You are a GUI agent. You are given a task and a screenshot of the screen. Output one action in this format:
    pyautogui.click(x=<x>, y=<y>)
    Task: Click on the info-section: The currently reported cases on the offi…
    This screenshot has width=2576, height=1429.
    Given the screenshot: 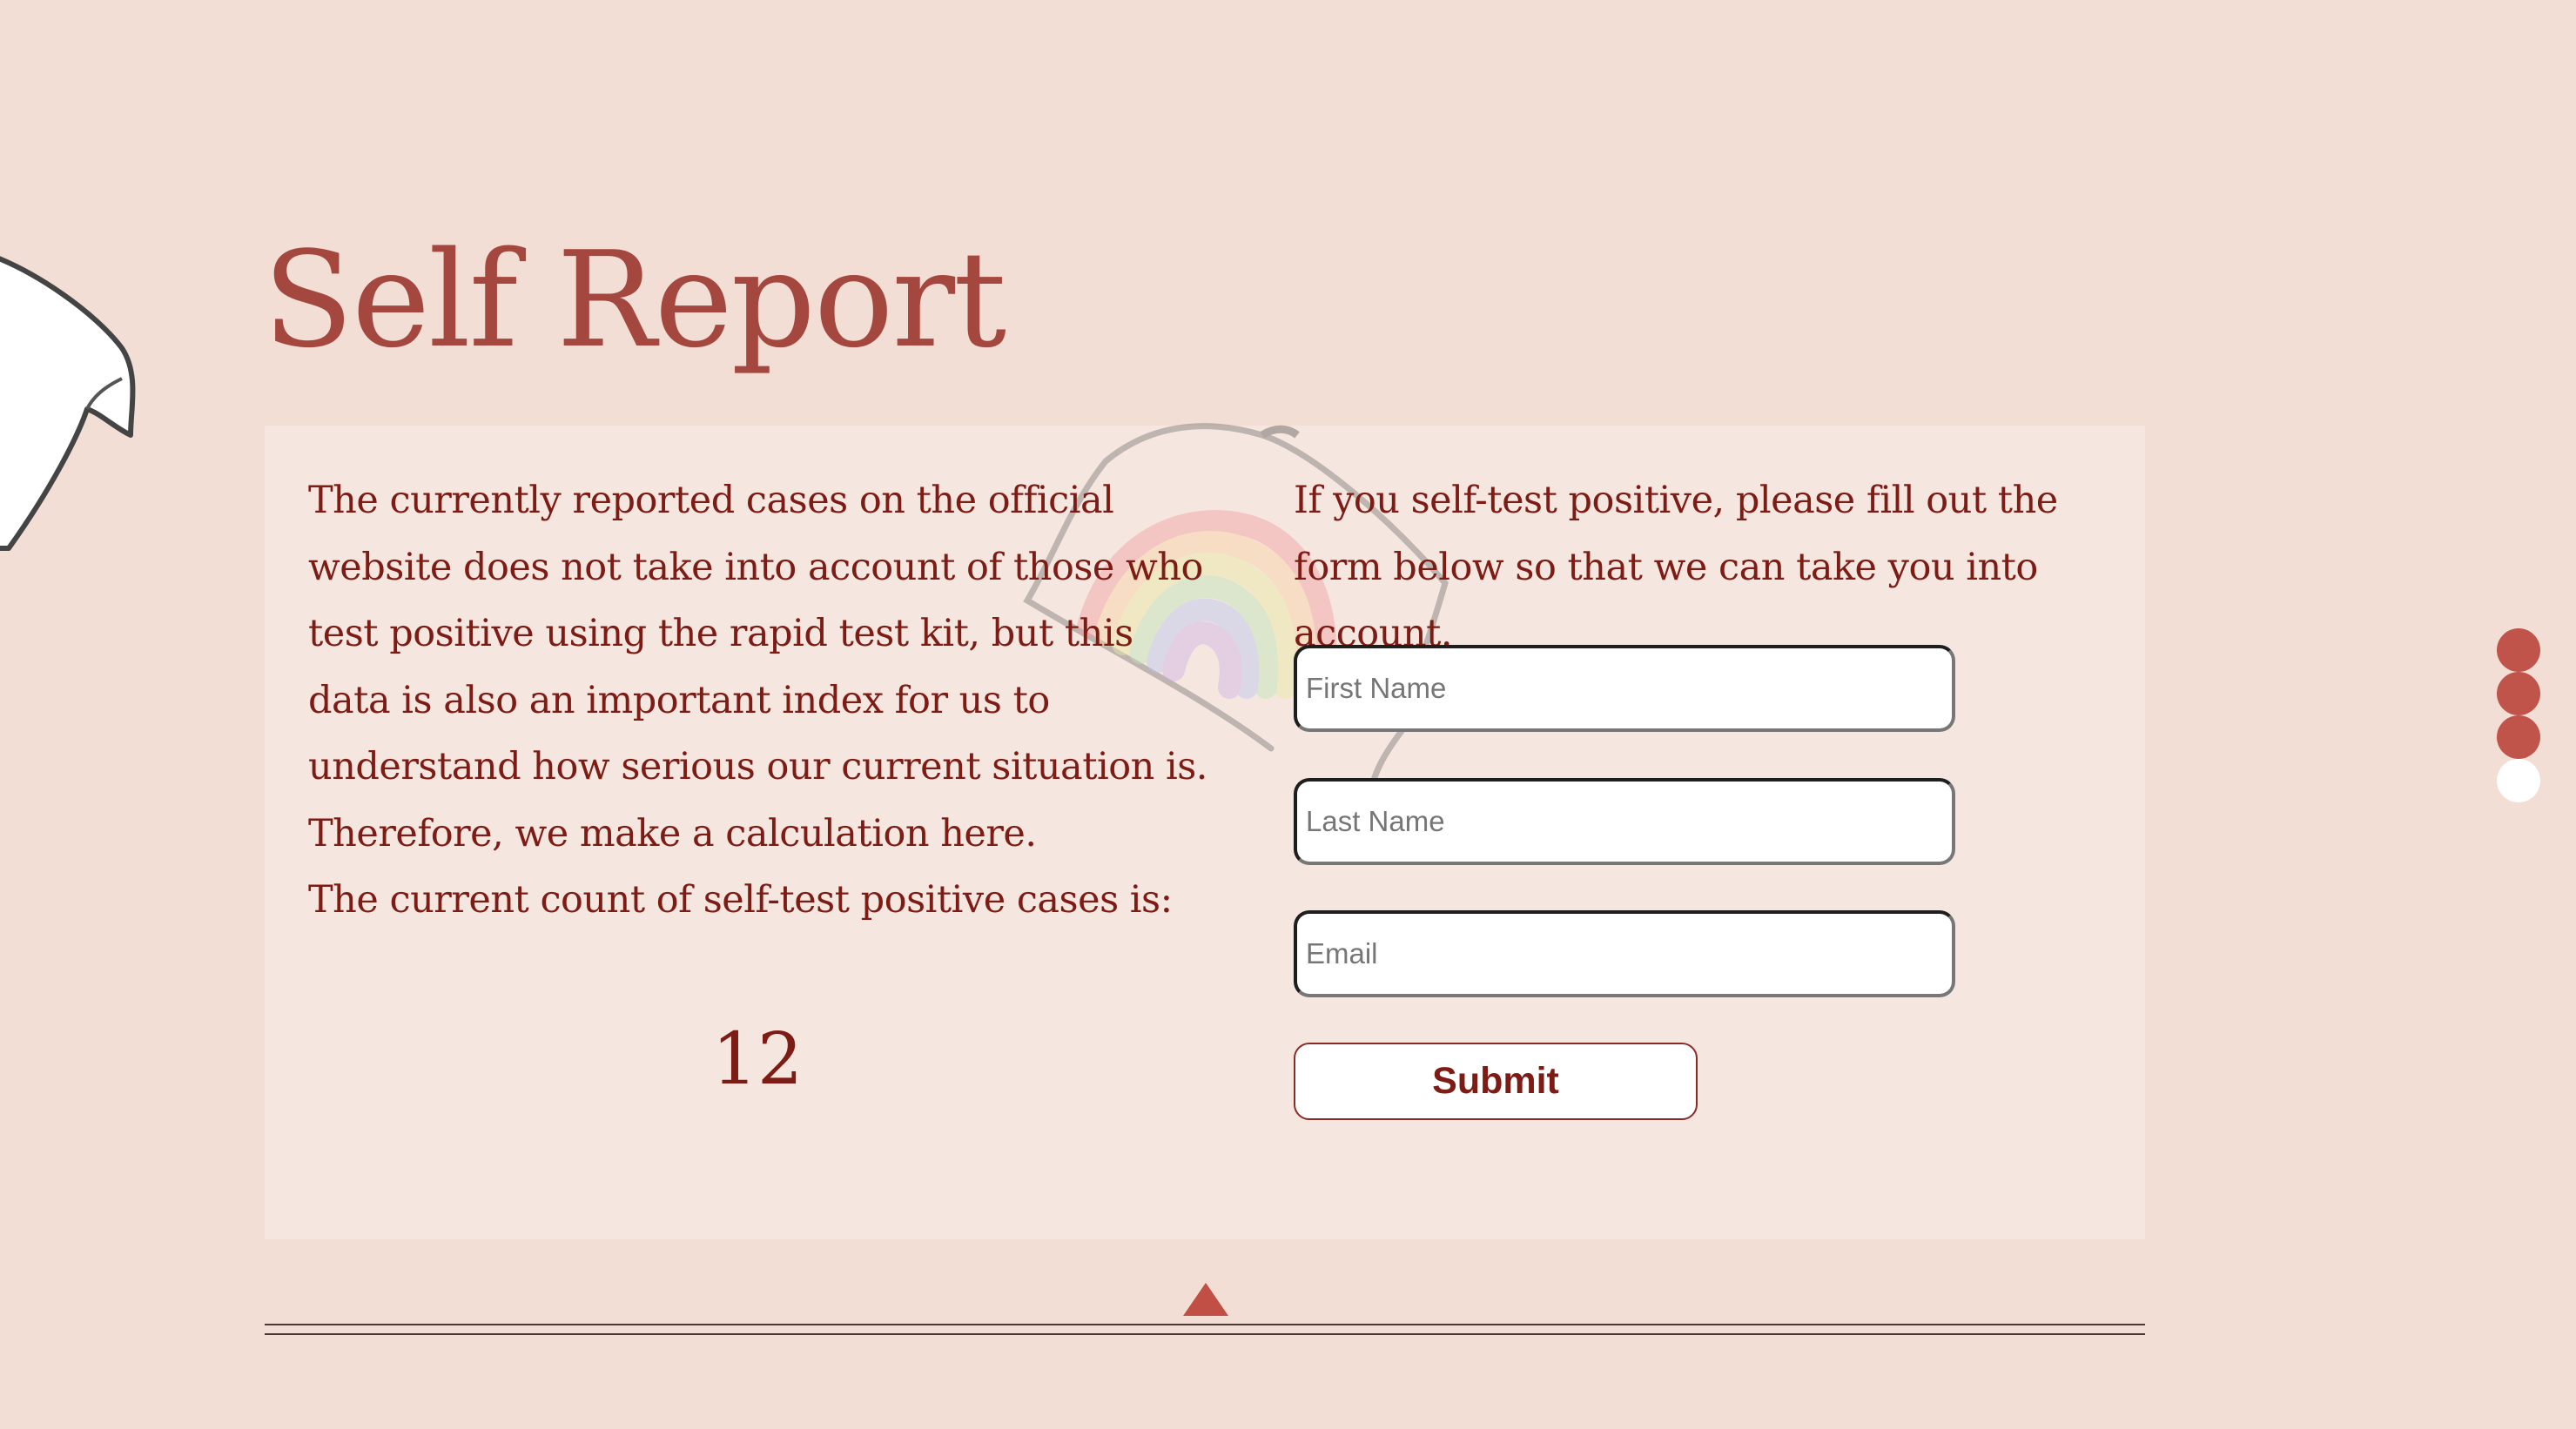 What is the action you would take?
    pyautogui.click(x=761, y=700)
    